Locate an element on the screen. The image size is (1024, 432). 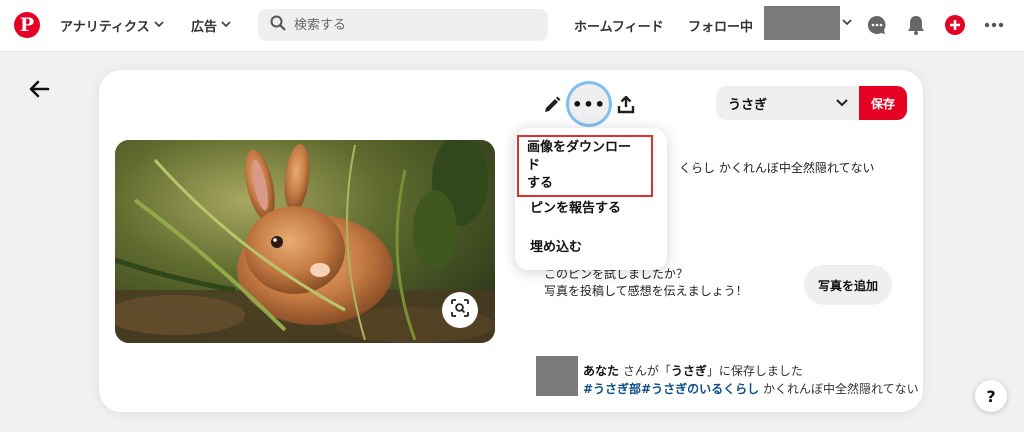
help-question-icon: ? is located at coordinates (991, 396).